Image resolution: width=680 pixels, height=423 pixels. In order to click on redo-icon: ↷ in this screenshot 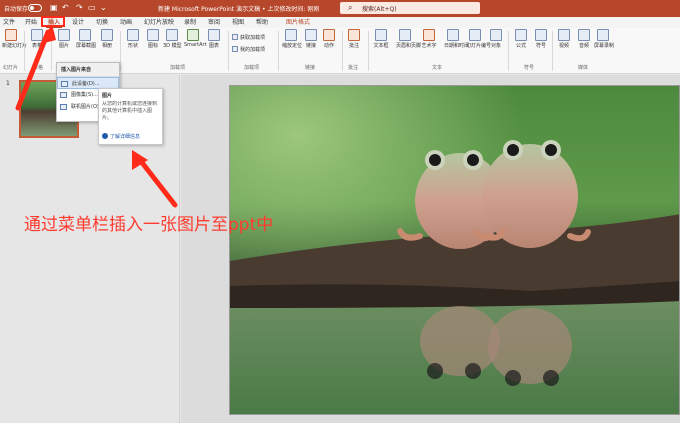, I will do `click(79, 8)`.